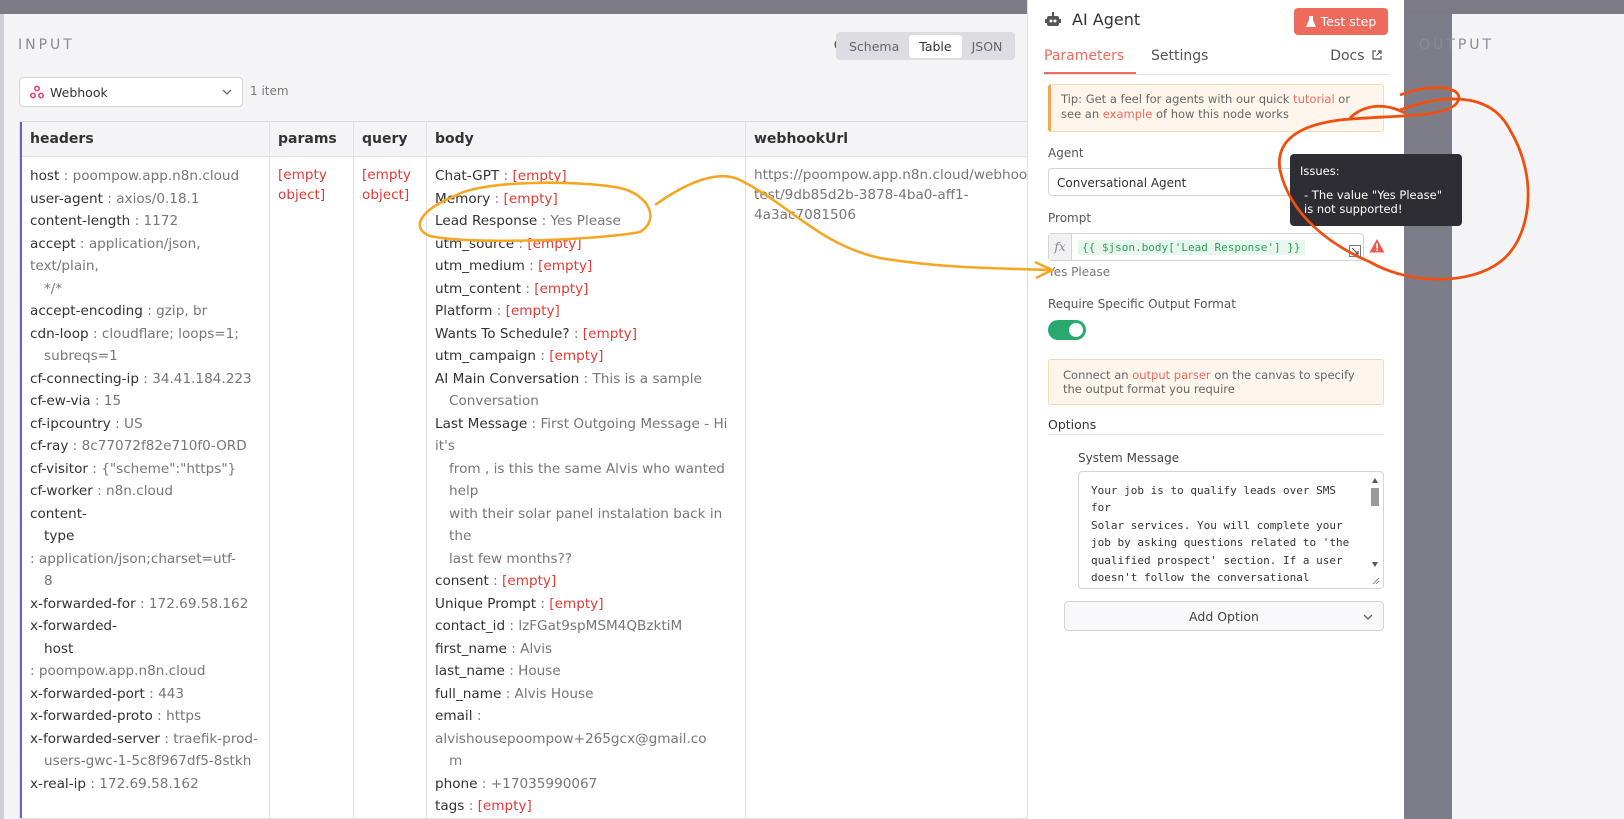 This screenshot has height=819, width=1624. I want to click on header-key: cf-connecting-ip, so click(84, 378).